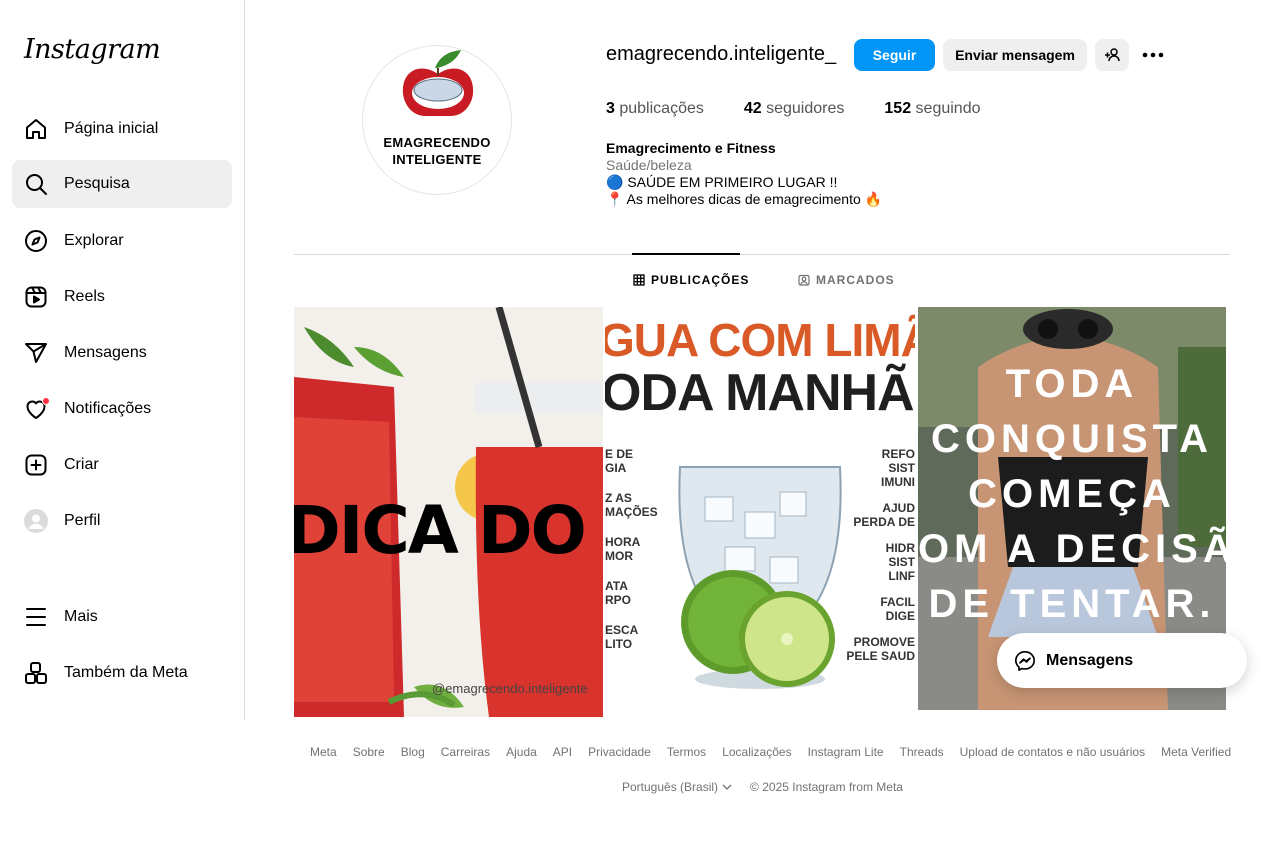 This screenshot has width=1265, height=856. Describe the element at coordinates (760, 393) in the screenshot. I see `post-2-title-2: ODA MANHÃ` at that location.